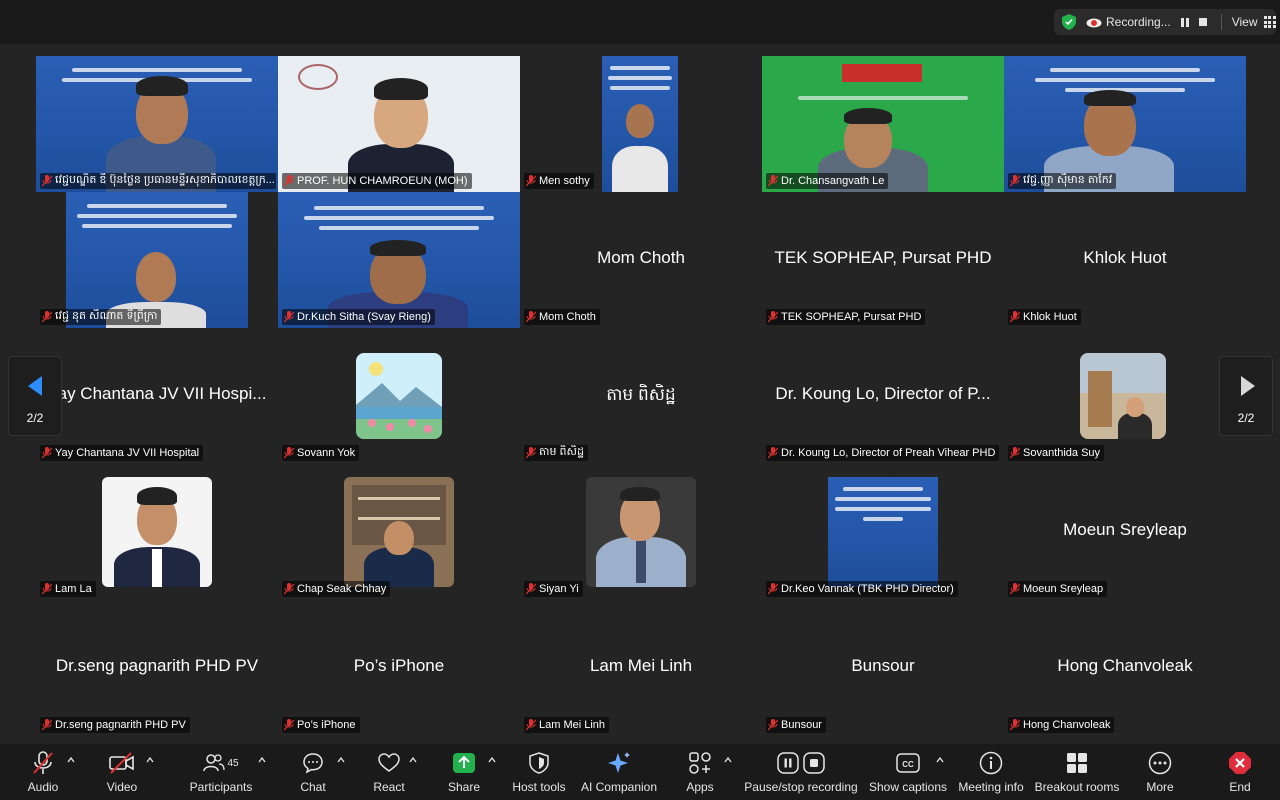  I want to click on participant-tile: Chap Seak Chhay, so click(399, 532).